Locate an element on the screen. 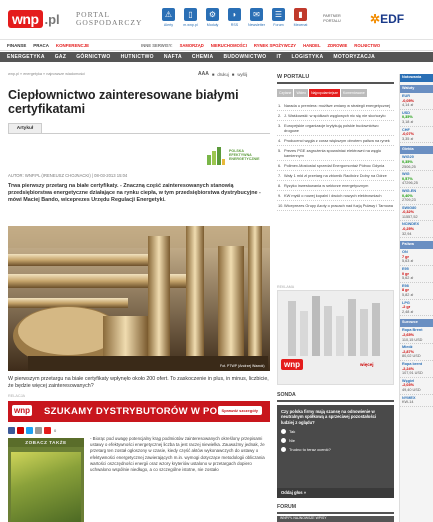  service-rynek-spozywczy: RYNEK SPOŻYWCZY is located at coordinates (275, 45).